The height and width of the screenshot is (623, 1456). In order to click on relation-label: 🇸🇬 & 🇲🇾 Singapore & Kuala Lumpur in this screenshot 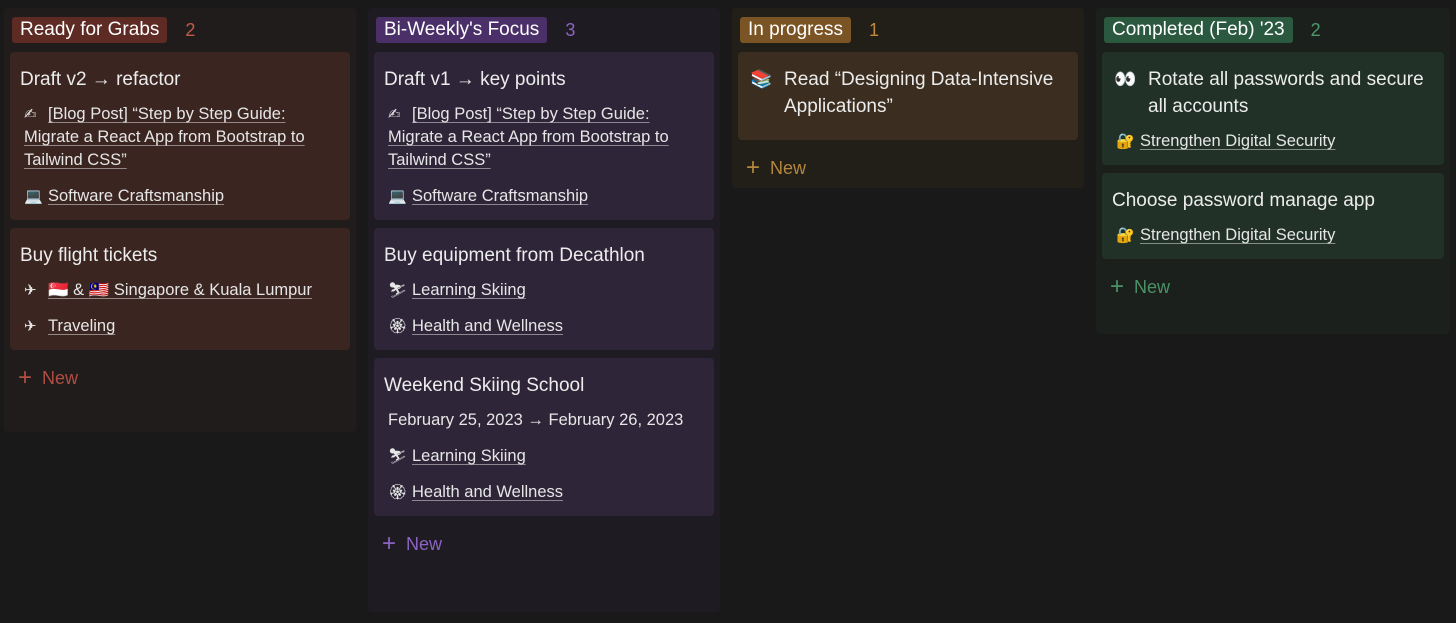, I will do `click(180, 290)`.